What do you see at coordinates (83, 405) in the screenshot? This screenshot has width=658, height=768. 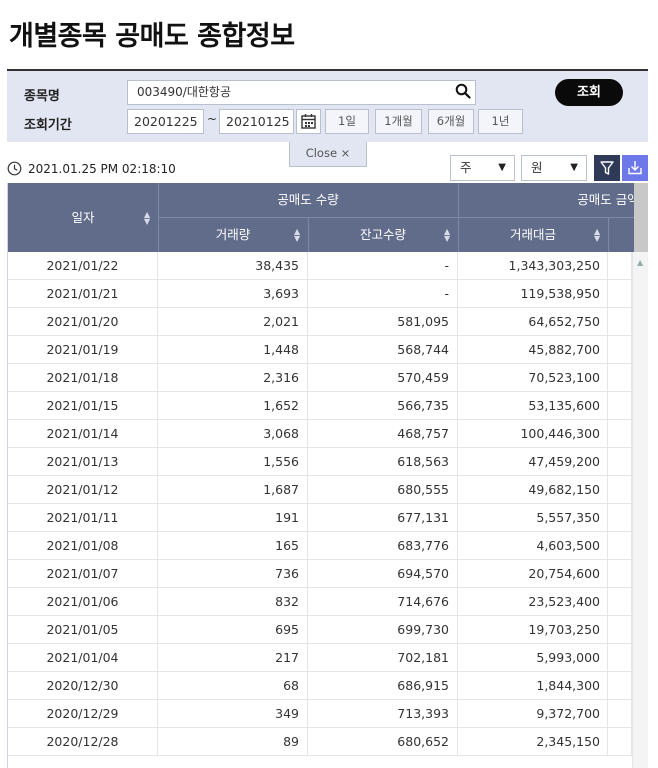 I see `cell-date: 2021/01/15` at bounding box center [83, 405].